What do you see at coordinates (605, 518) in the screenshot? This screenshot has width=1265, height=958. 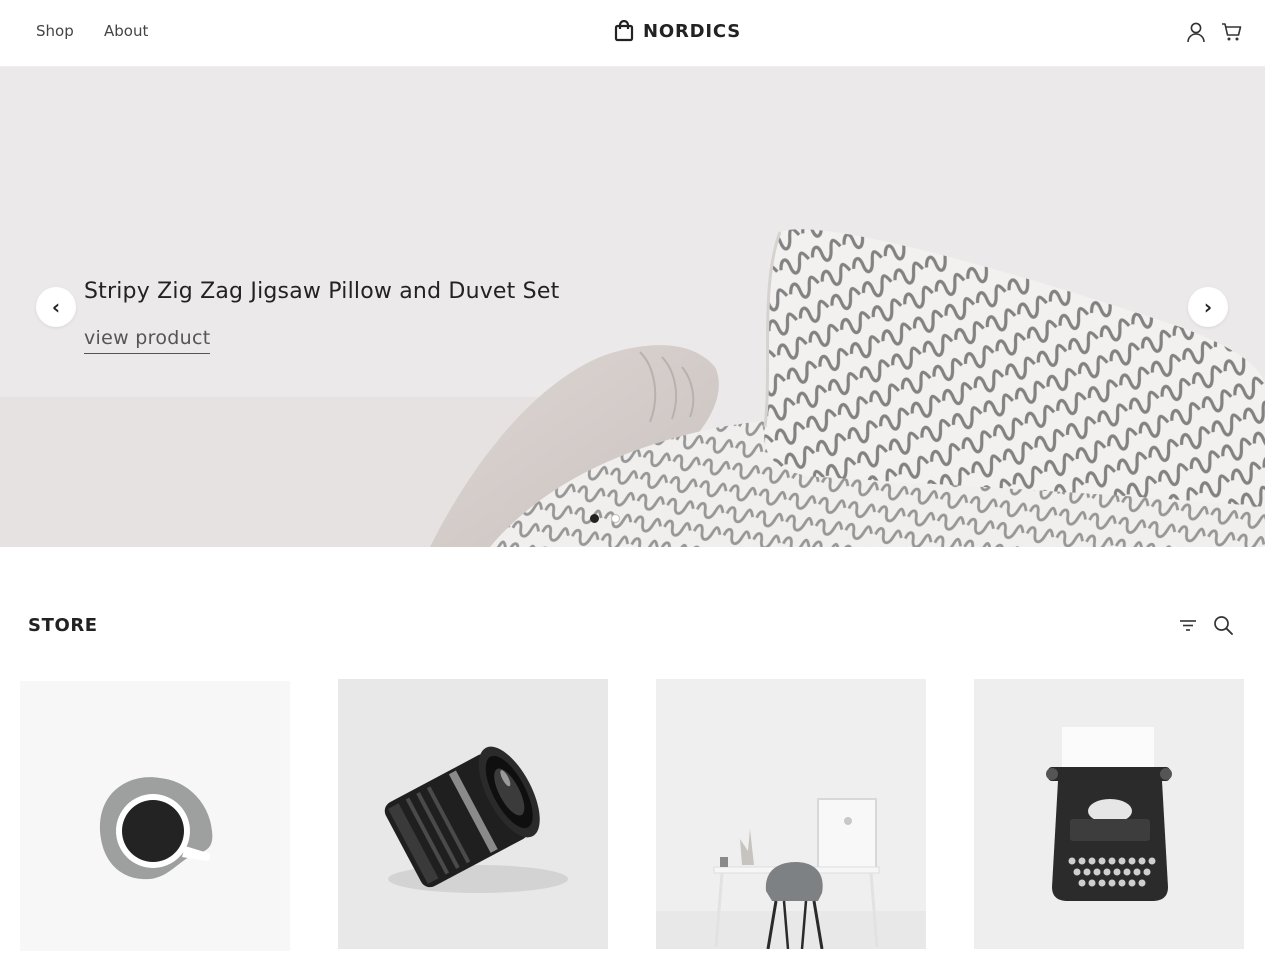 I see `carousel-dots` at bounding box center [605, 518].